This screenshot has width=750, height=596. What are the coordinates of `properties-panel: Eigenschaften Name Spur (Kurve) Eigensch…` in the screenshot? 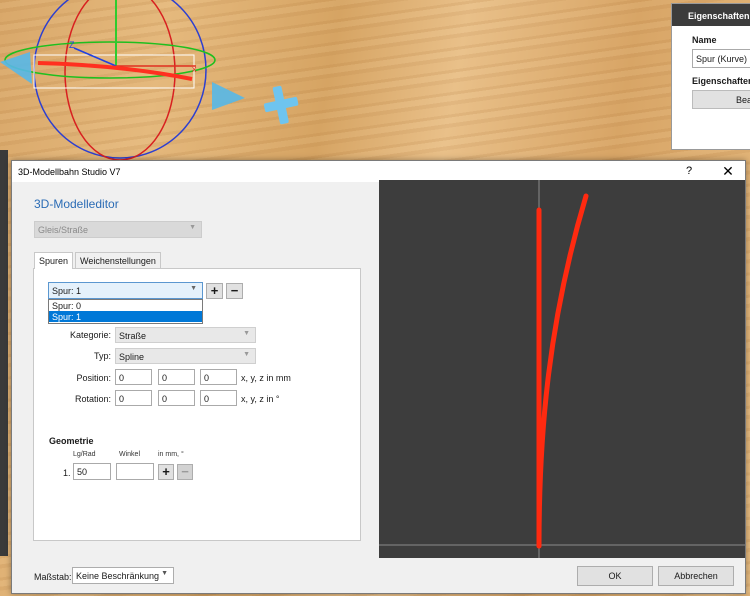 It's located at (710, 76).